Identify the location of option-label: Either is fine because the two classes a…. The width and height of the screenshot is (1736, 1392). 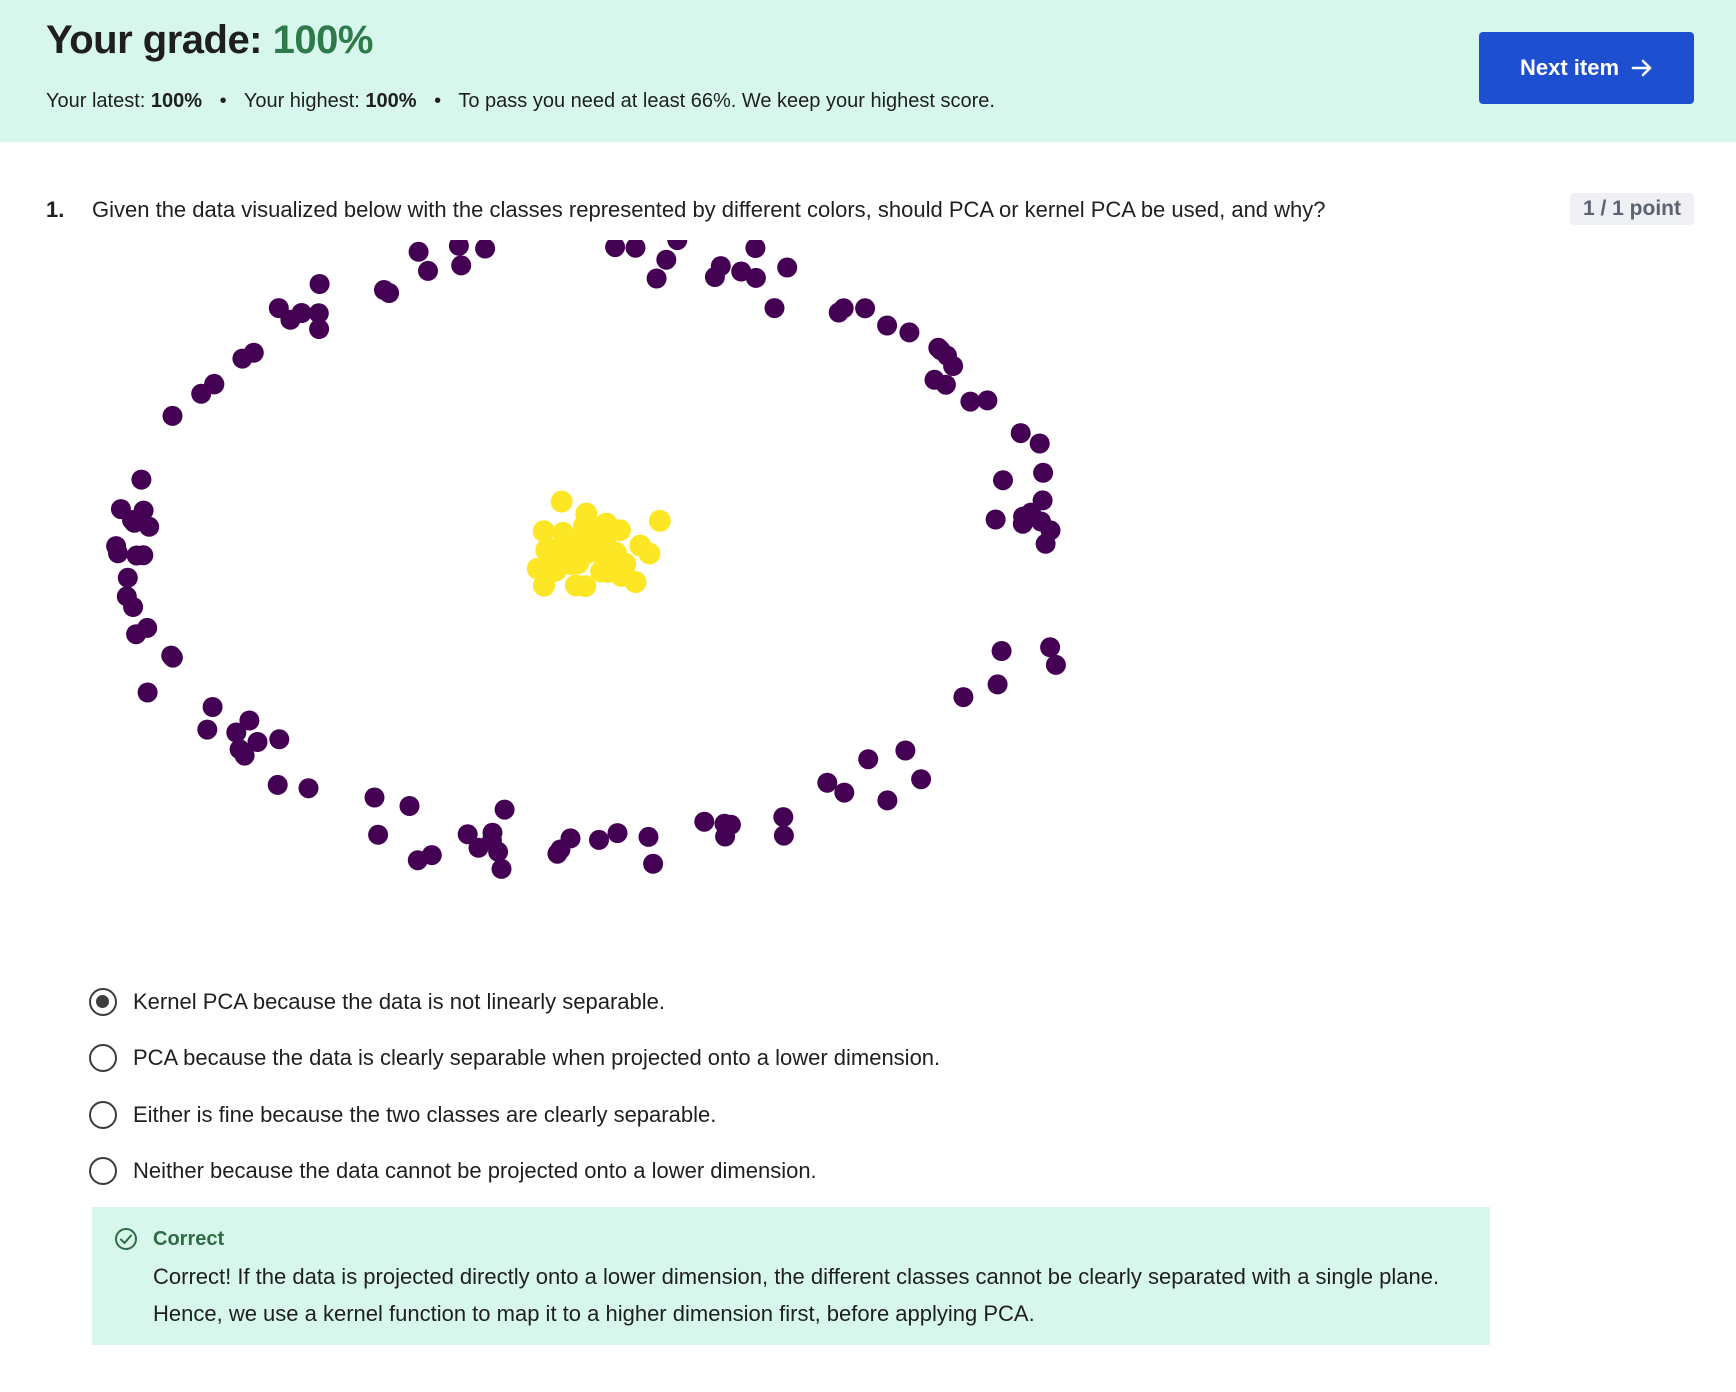
(425, 1114).